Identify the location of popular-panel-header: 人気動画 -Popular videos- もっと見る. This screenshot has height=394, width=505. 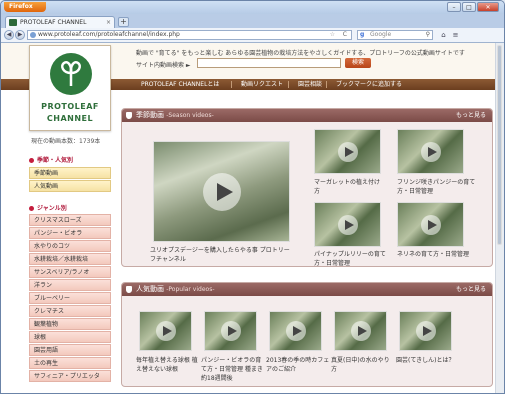
(307, 289).